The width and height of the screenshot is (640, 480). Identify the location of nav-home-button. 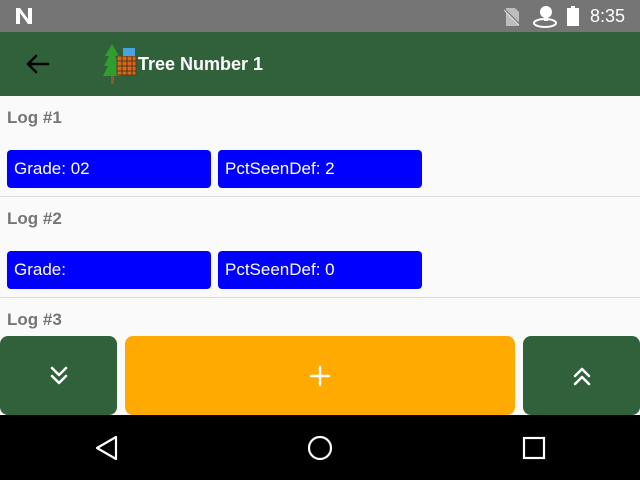
(320, 448).